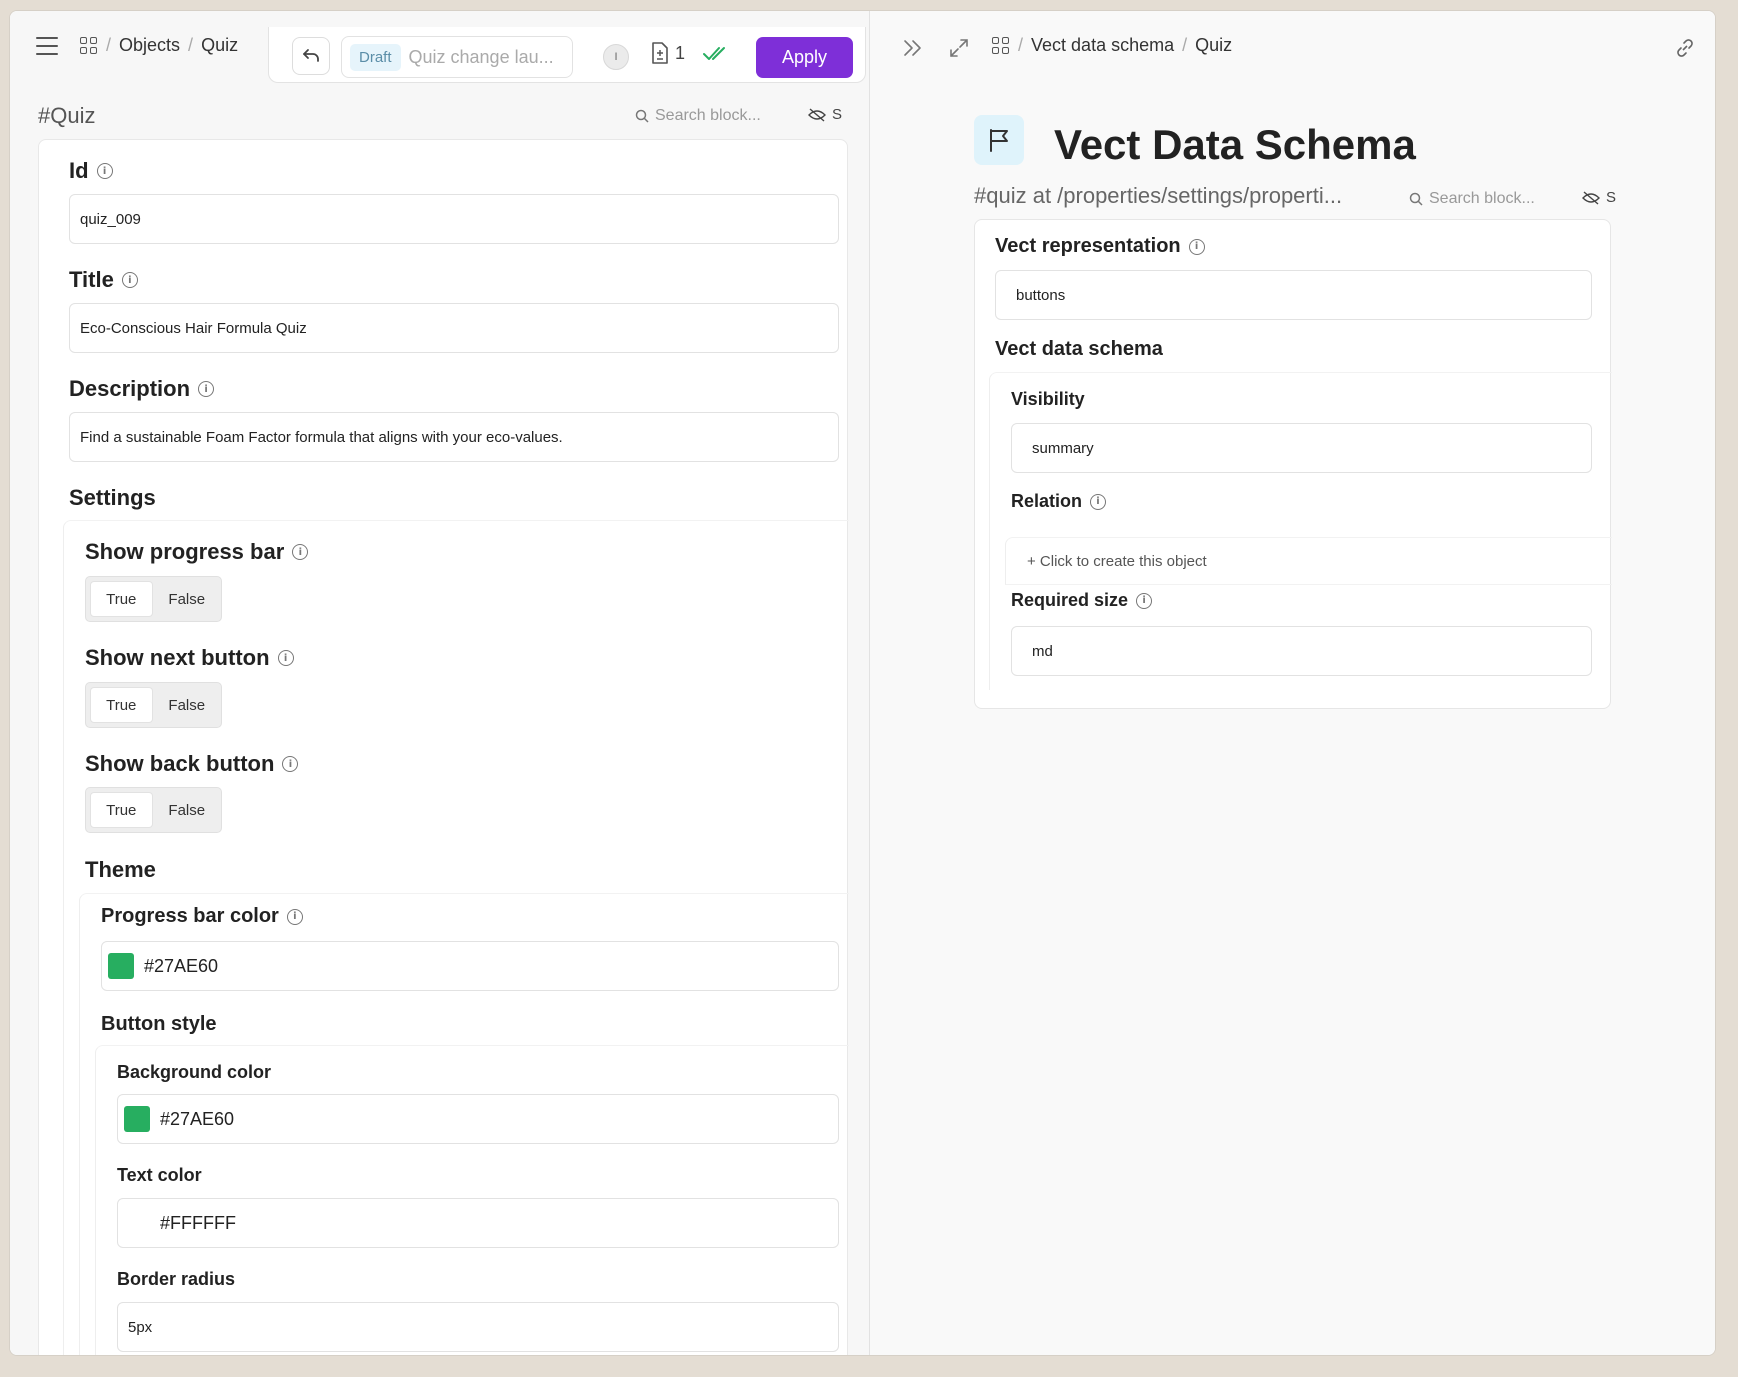 Image resolution: width=1738 pixels, height=1377 pixels. What do you see at coordinates (192, 764) in the screenshot?
I see `show-back-button-label: Show back button i` at bounding box center [192, 764].